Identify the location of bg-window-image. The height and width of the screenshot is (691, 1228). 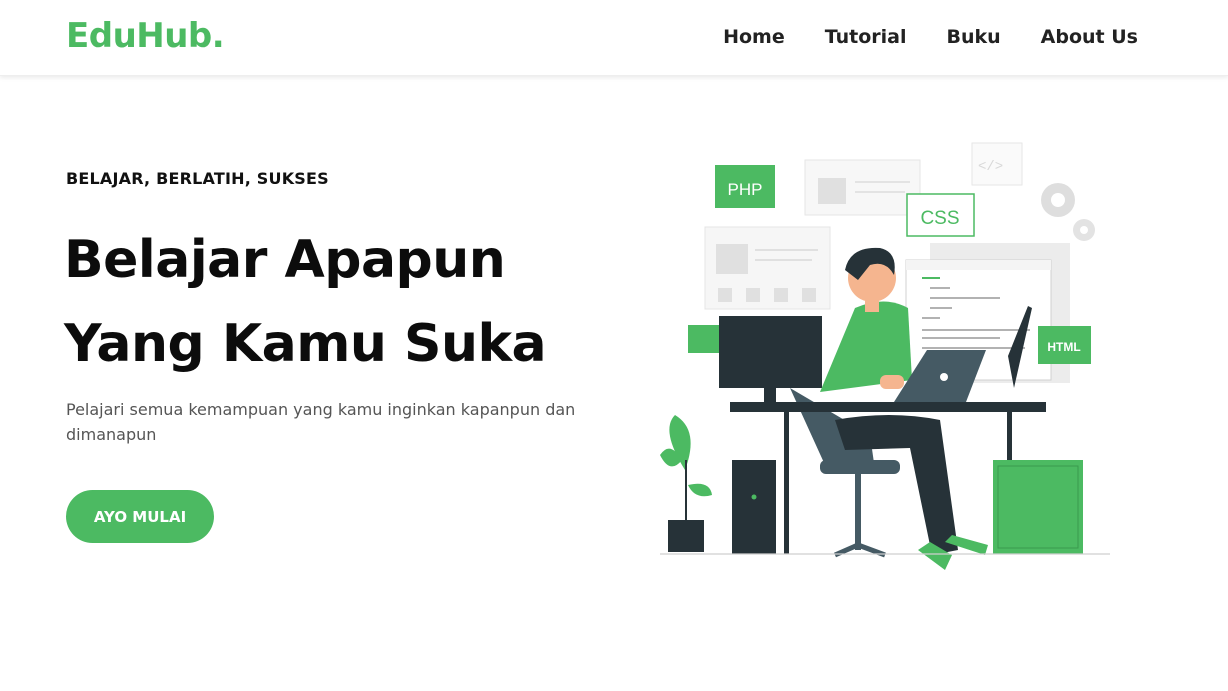
(732, 259).